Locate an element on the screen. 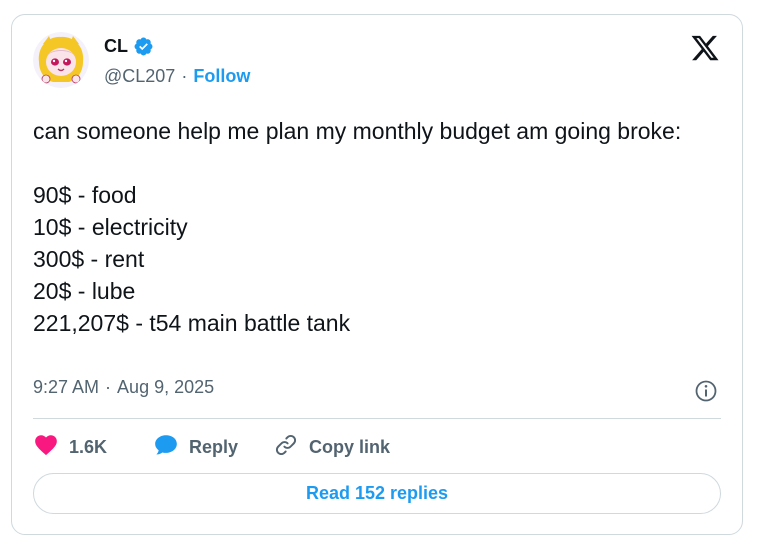 The width and height of the screenshot is (758, 548). like-button: 1.6K is located at coordinates (93, 447).